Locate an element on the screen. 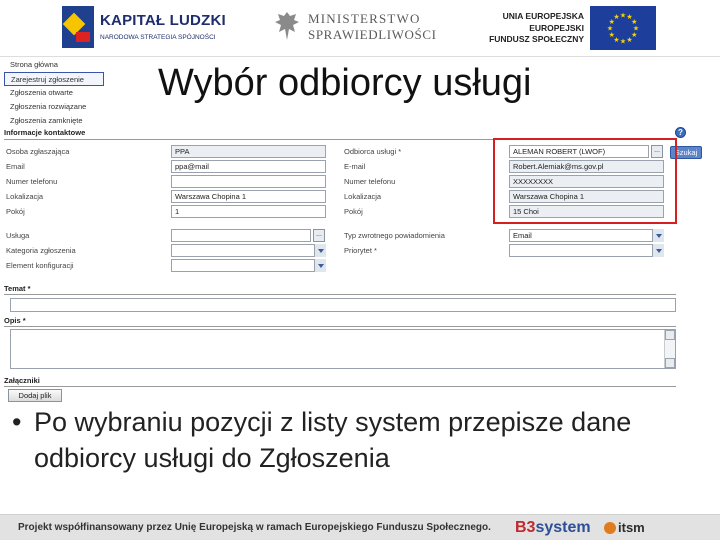 This screenshot has height=540, width=720. field-label: E-mail is located at coordinates (355, 166).